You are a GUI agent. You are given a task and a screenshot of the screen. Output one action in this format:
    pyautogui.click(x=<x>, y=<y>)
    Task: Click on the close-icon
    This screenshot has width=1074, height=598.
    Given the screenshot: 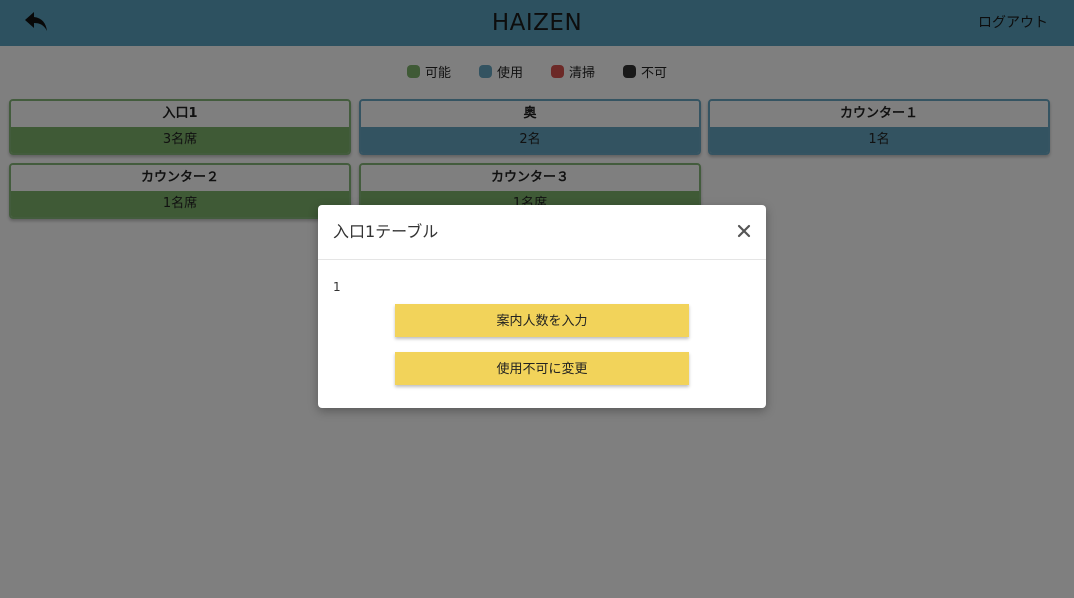 What is the action you would take?
    pyautogui.click(x=744, y=231)
    